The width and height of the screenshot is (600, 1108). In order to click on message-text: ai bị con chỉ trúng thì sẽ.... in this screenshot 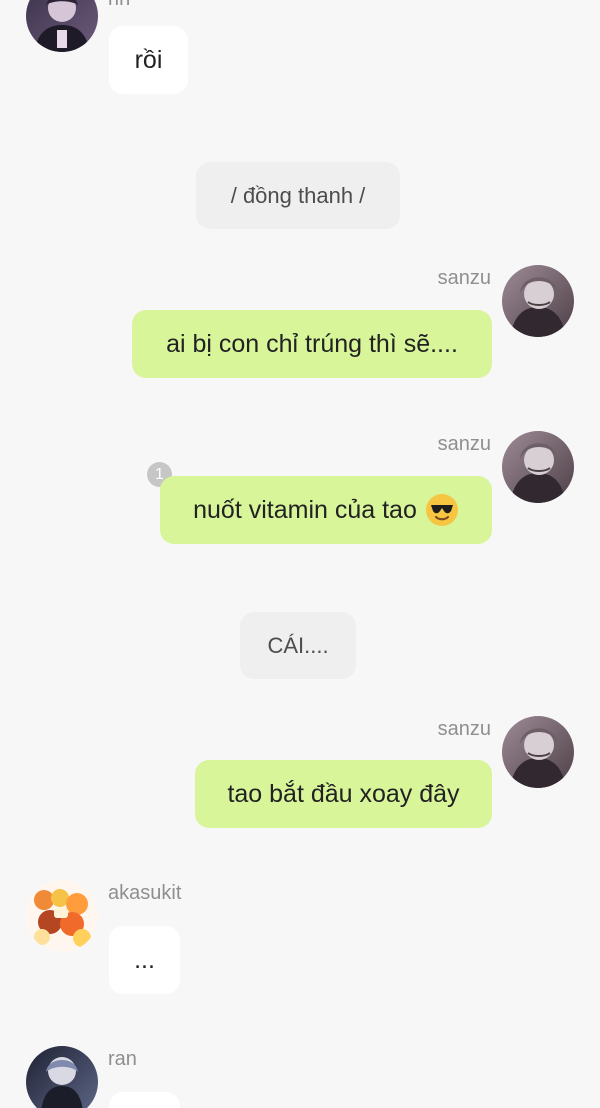, I will do `click(312, 343)`.